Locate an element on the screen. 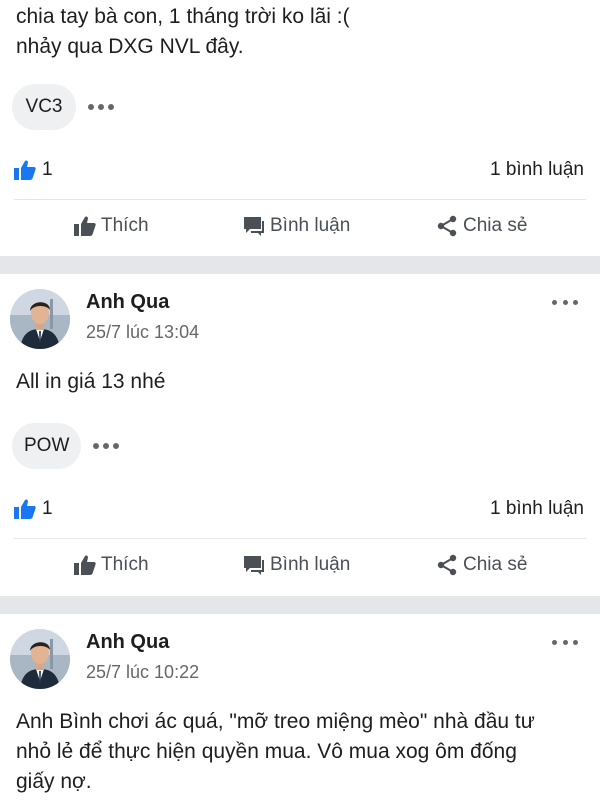 This screenshot has height=800, width=600. post-text: All in giá 13 nhé is located at coordinates (91, 381).